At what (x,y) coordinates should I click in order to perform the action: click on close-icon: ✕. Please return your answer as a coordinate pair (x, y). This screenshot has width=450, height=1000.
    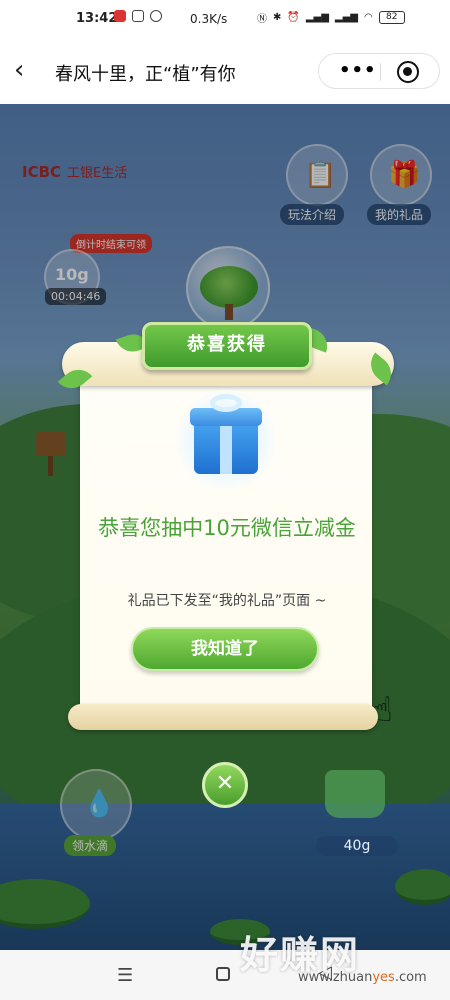
    Looking at the image, I should click on (225, 785).